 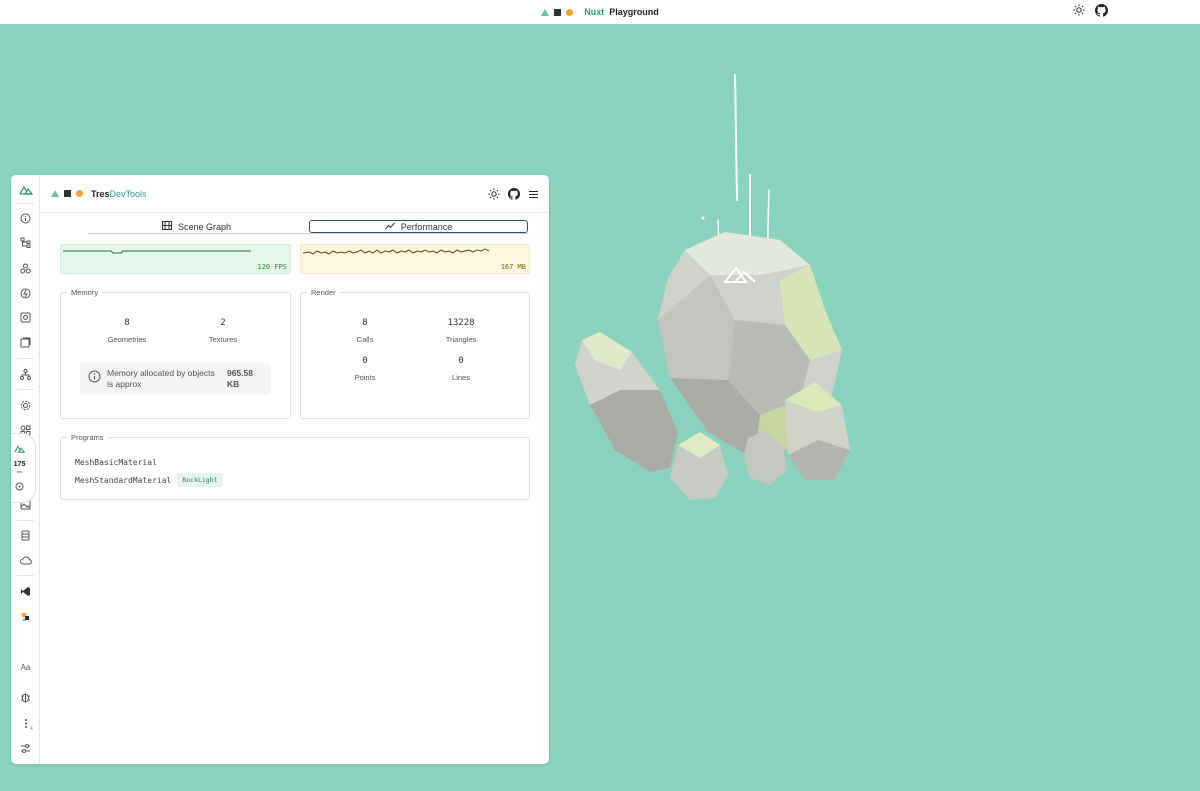 I want to click on memory-graph: 167 MB, so click(x=415, y=259).